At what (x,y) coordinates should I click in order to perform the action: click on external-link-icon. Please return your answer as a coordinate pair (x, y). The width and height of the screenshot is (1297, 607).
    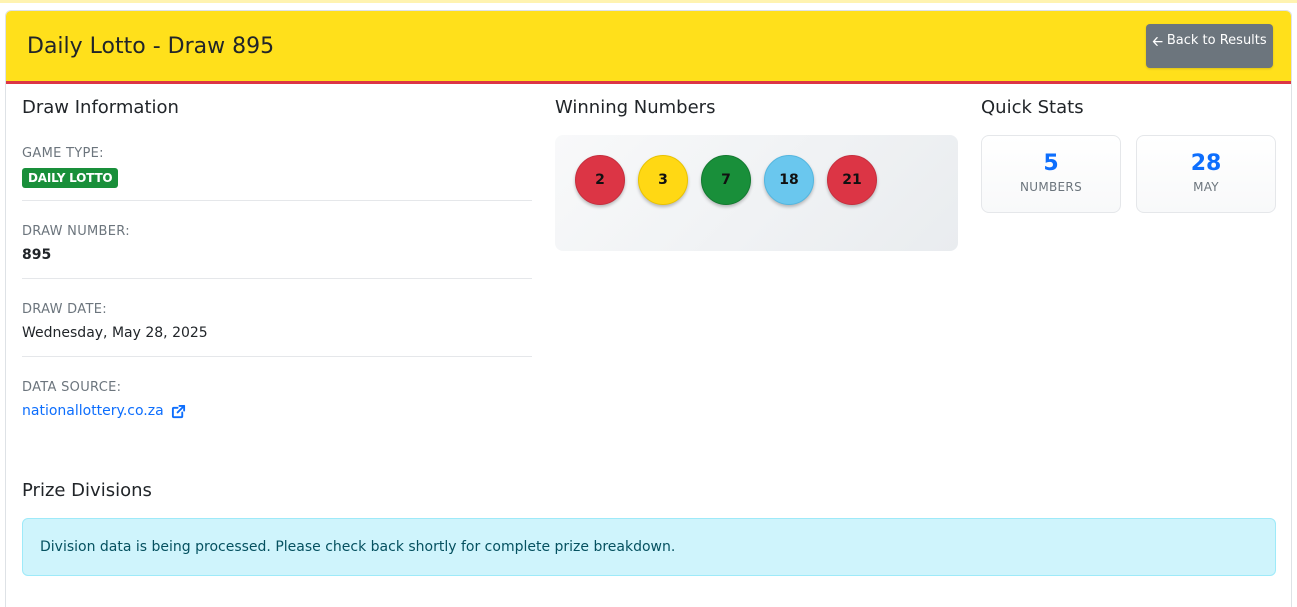
    Looking at the image, I should click on (178, 411).